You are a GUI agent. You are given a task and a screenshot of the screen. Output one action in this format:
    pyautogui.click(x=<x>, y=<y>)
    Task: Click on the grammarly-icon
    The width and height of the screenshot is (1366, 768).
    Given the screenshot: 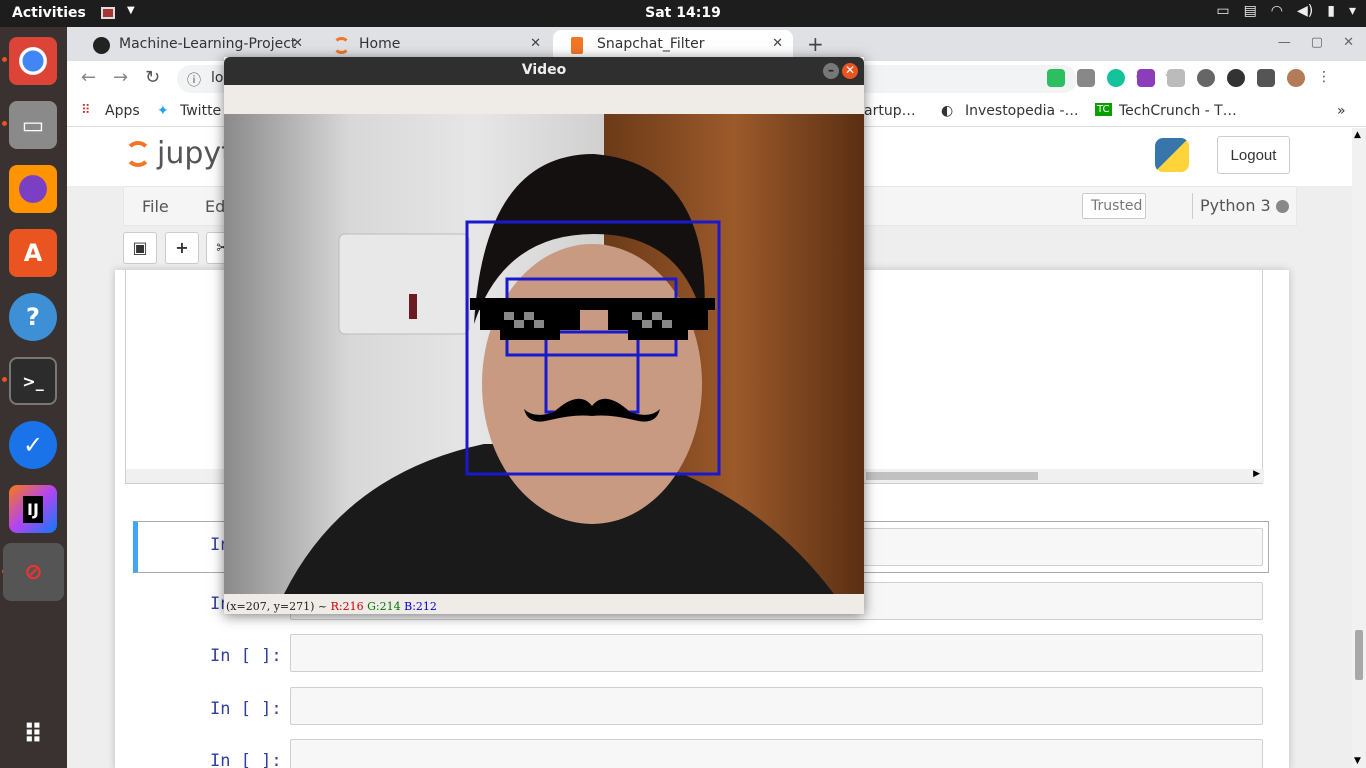 What is the action you would take?
    pyautogui.click(x=1116, y=78)
    